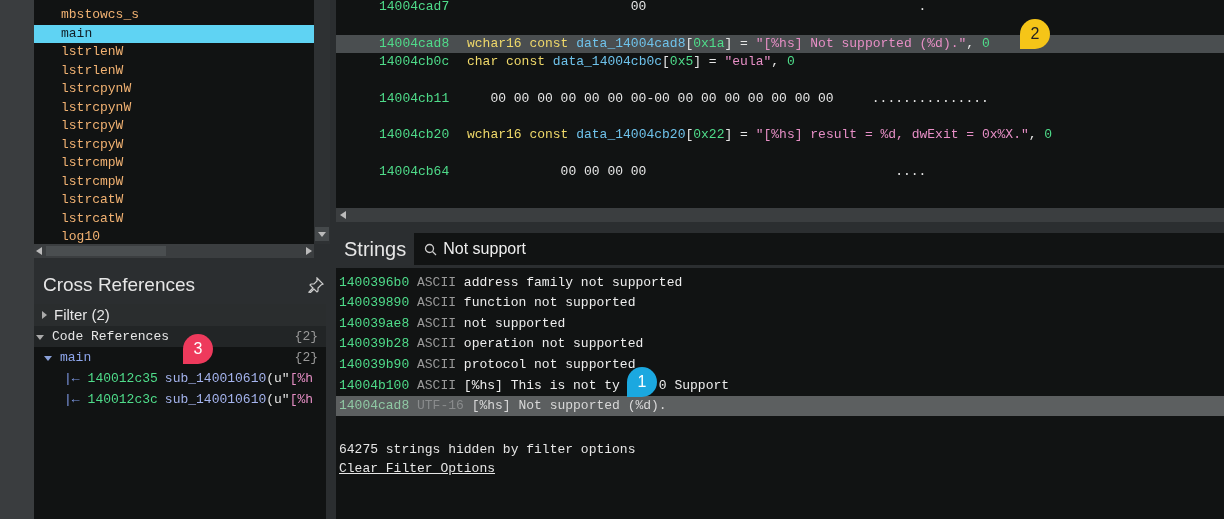 The height and width of the screenshot is (519, 1224). I want to click on code-line: wchar16 const data_14004cb20[0x22] = "[%hs] result = %d, dwExit = 0x%X.", 0, so click(760, 135).